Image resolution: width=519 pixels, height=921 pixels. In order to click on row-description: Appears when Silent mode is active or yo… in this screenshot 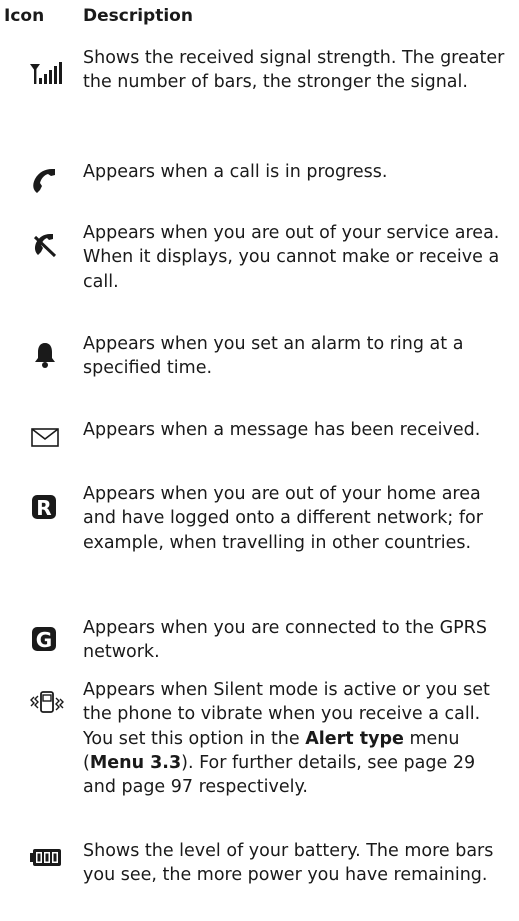, I will do `click(298, 738)`.